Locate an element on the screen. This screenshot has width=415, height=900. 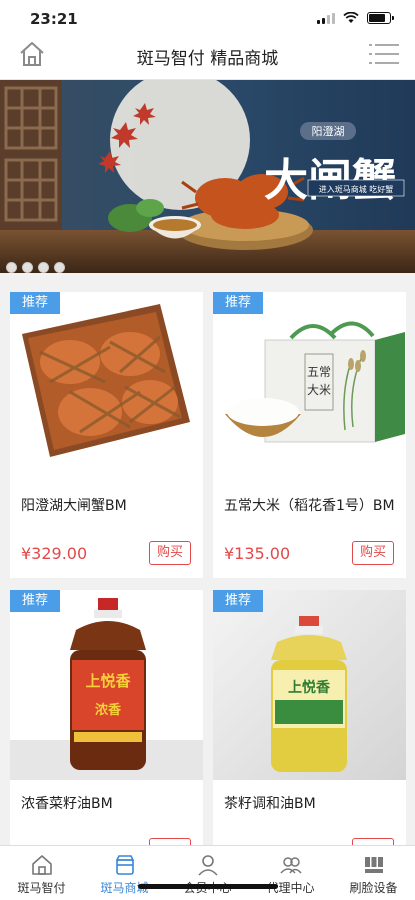
rapeseed-oil-image: 上悦香 浓香 is located at coordinates (106, 685).